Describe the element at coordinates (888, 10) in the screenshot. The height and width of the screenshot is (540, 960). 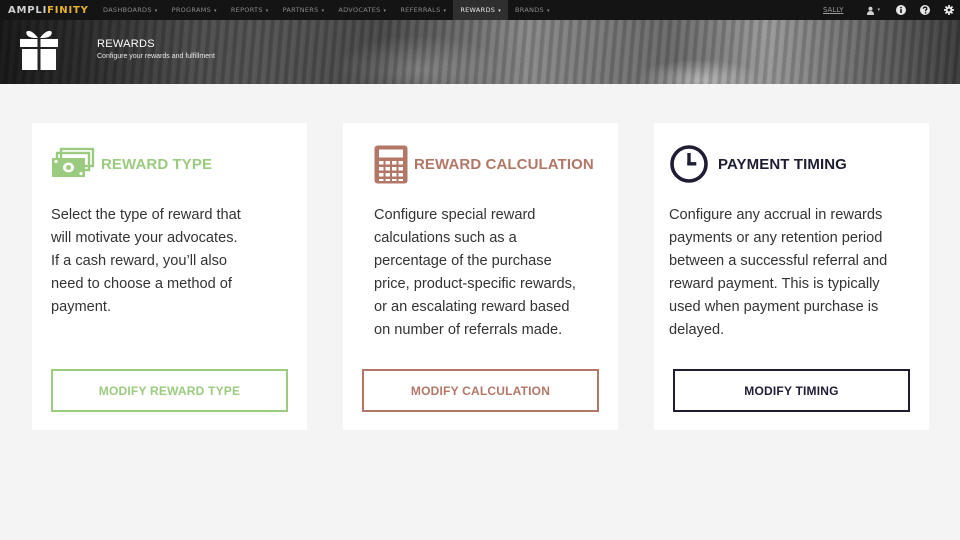
I see `user-tools: SALLY ▾` at that location.